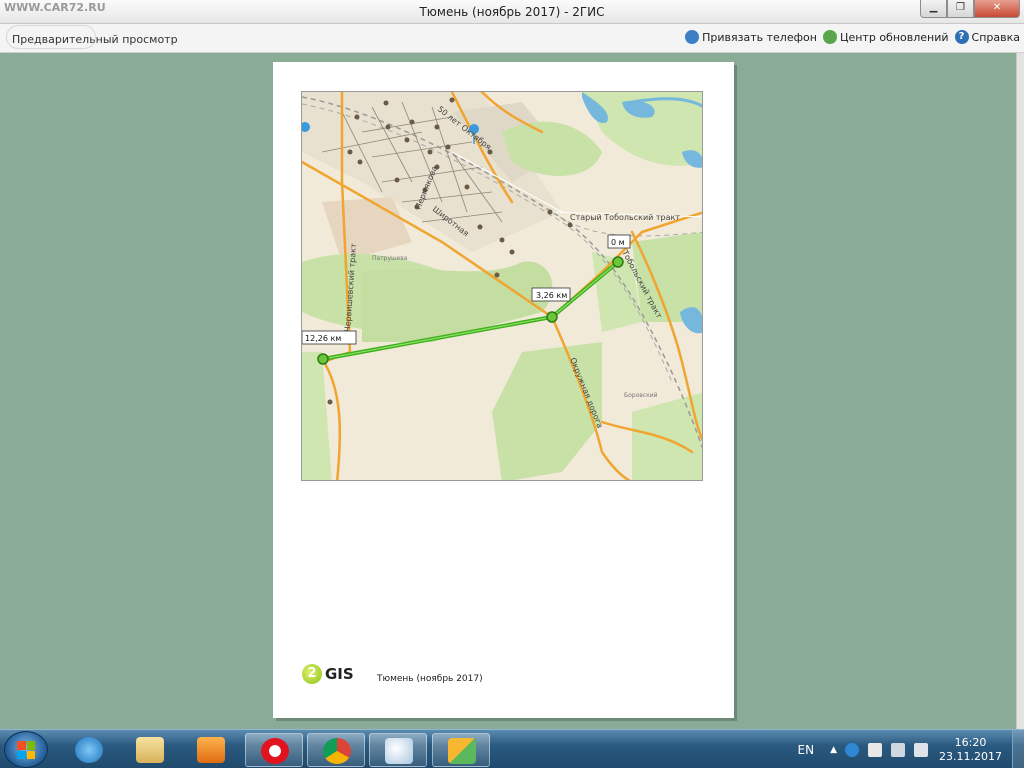 The width and height of the screenshot is (1024, 768). I want to click on clock: 16:20 23.11.2017, so click(970, 750).